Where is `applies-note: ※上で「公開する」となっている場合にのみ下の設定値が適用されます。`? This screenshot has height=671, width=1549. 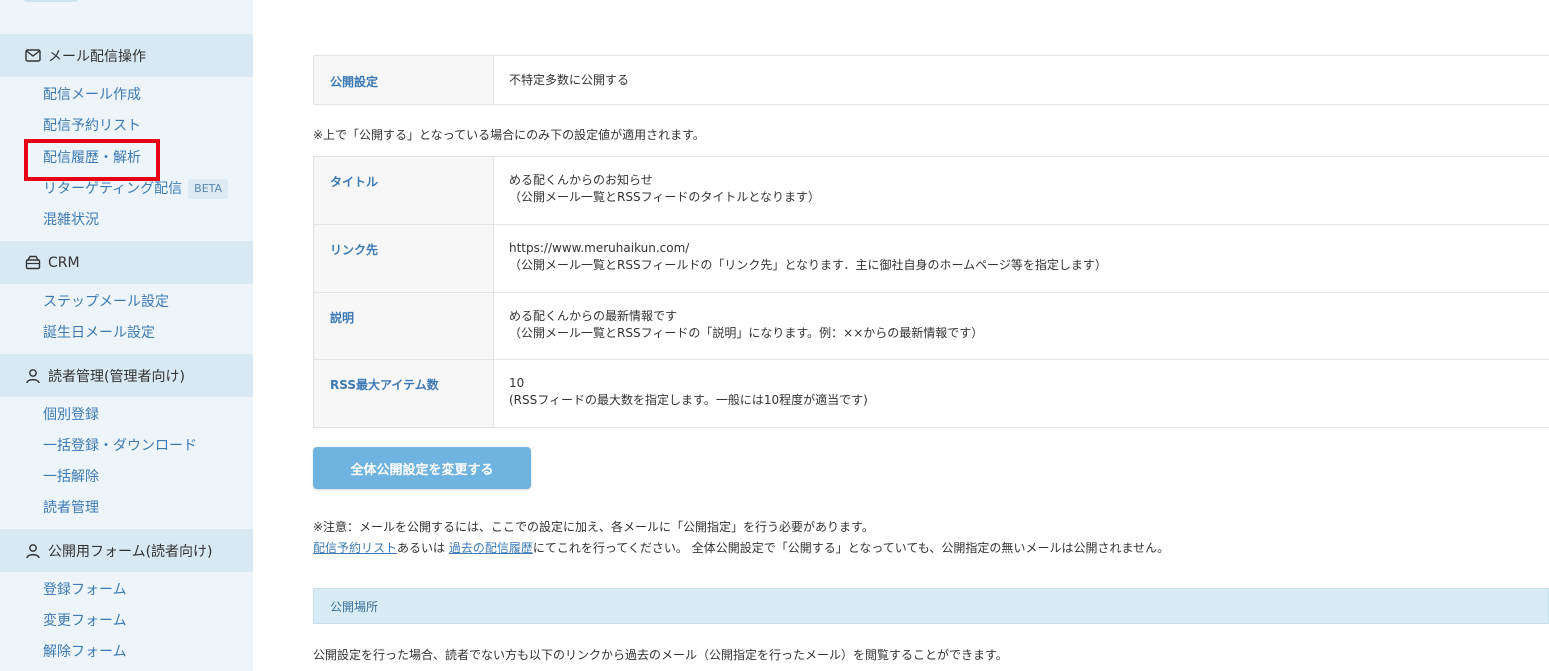
applies-note: ※上で「公開する」となっている場合にのみ下の設定値が適用されます。 is located at coordinates (509, 135).